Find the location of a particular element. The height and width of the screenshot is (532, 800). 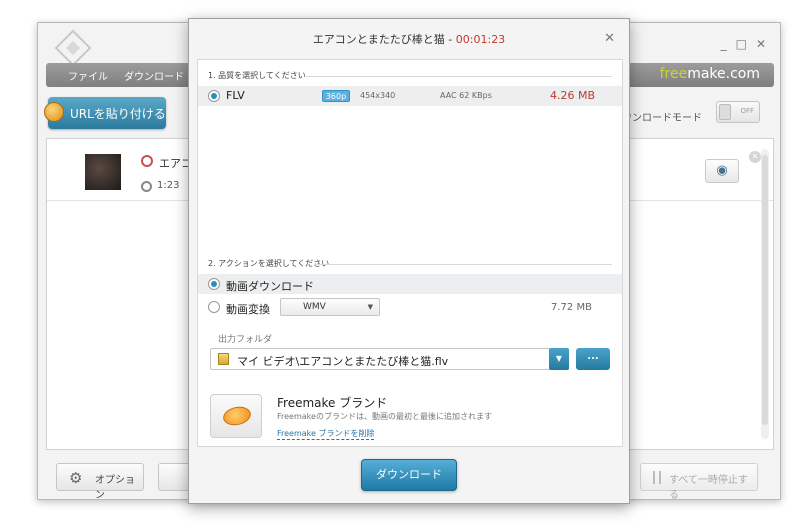

pause-all-label: すべて一時停止する is located at coordinates (708, 488).